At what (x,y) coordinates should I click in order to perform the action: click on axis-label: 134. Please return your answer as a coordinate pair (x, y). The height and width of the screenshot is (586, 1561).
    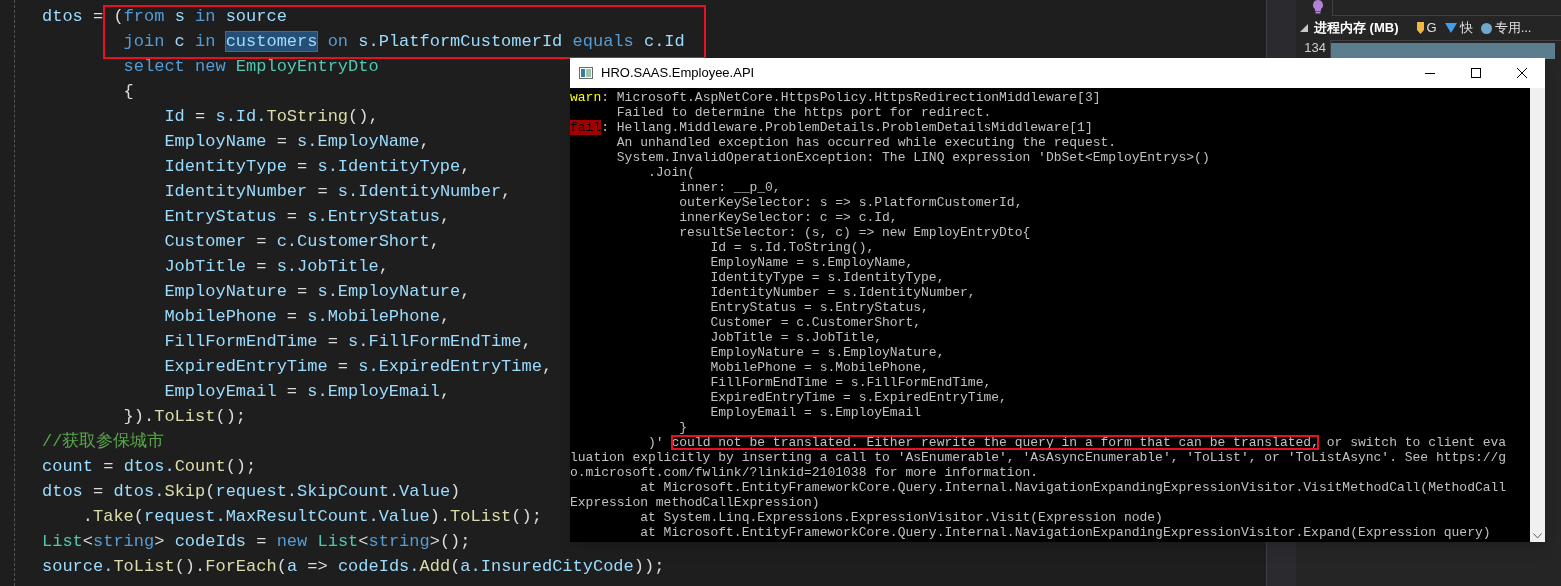
    Looking at the image, I should click on (1315, 47).